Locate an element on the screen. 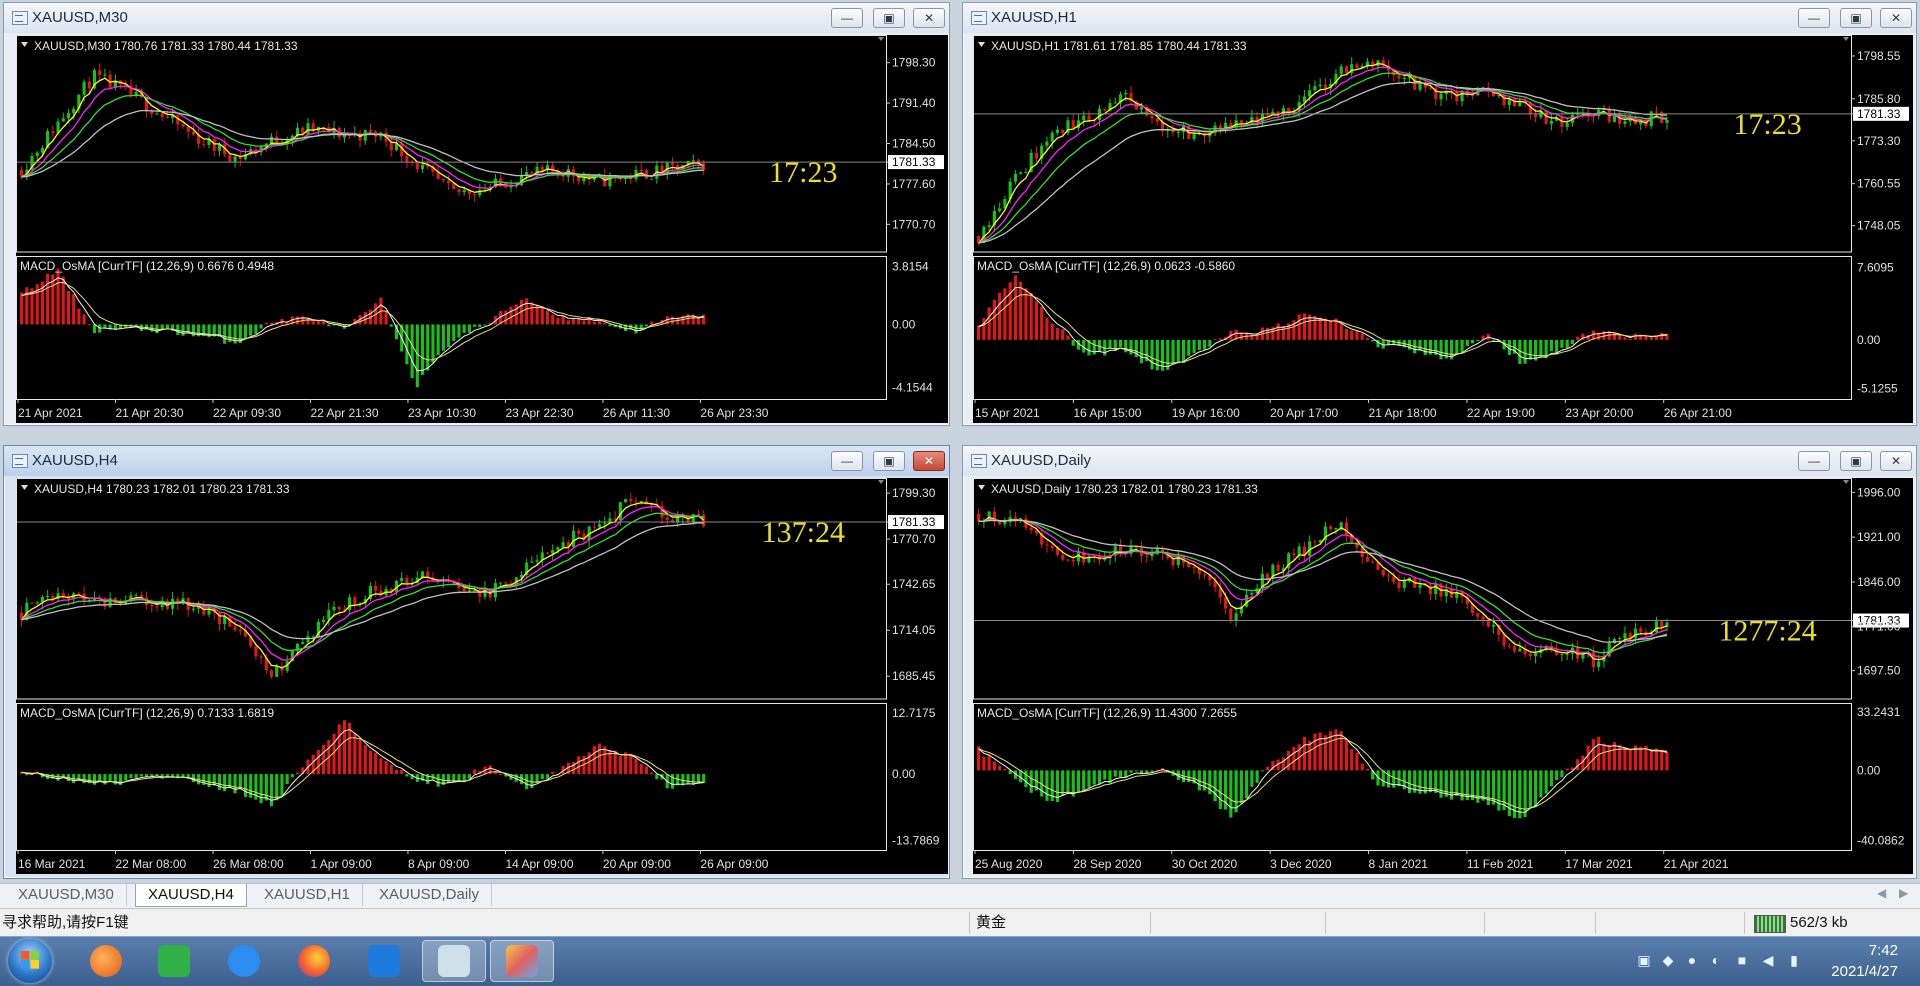  tab-scroll-right-icon: ▶ is located at coordinates (1903, 893).